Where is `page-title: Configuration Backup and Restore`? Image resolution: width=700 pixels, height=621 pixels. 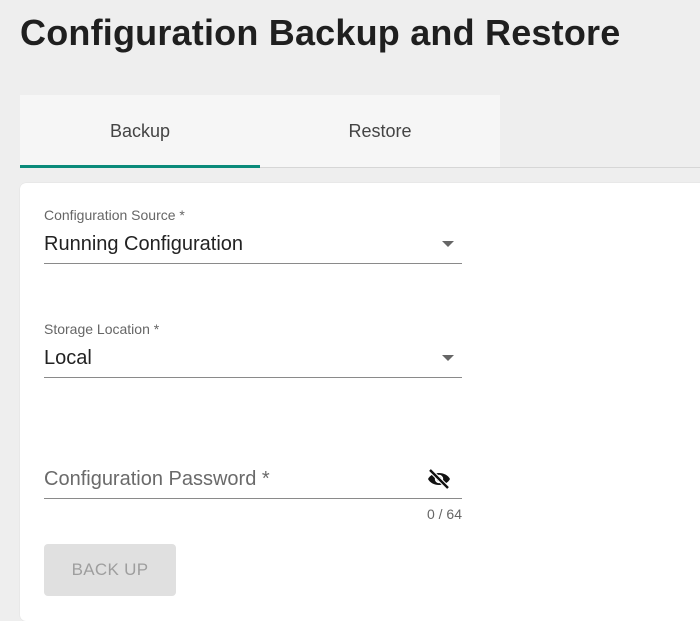 page-title: Configuration Backup and Restore is located at coordinates (320, 32).